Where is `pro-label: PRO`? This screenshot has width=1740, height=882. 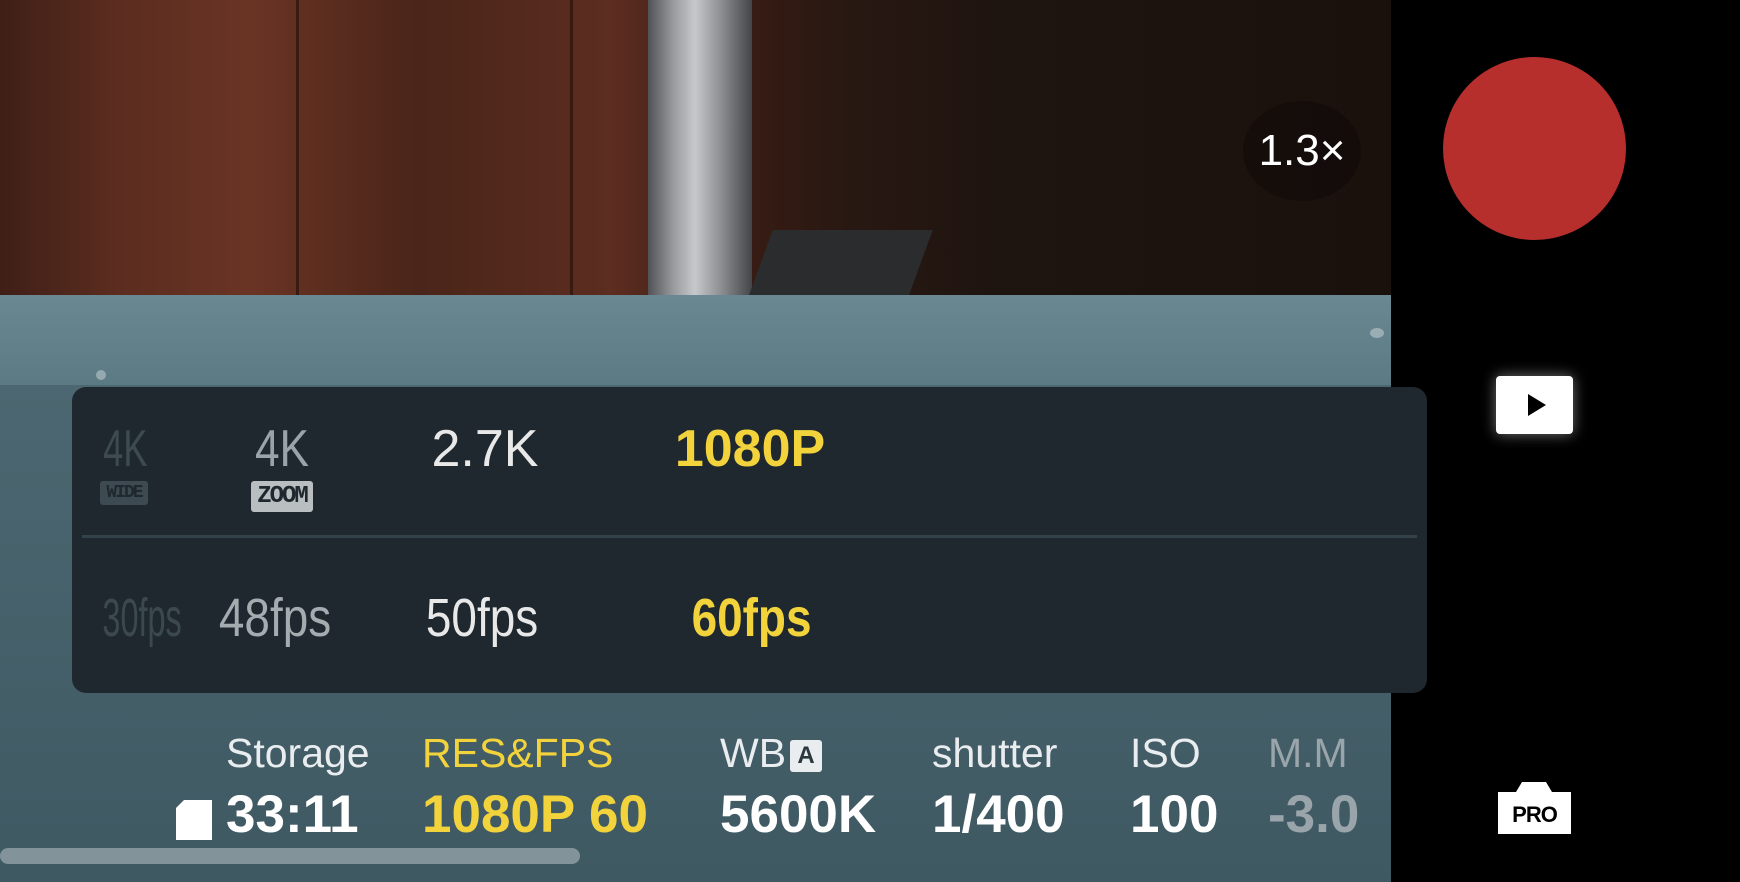 pro-label: PRO is located at coordinates (1535, 814).